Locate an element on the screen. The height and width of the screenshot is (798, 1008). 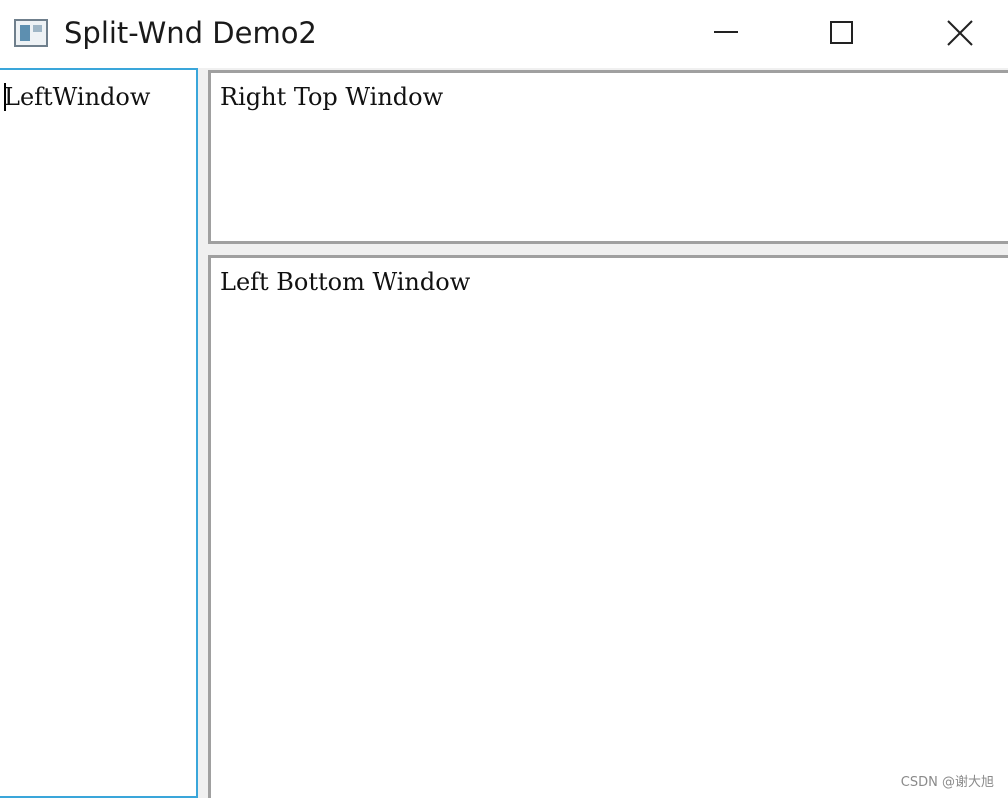
close-icon is located at coordinates (960, 33).